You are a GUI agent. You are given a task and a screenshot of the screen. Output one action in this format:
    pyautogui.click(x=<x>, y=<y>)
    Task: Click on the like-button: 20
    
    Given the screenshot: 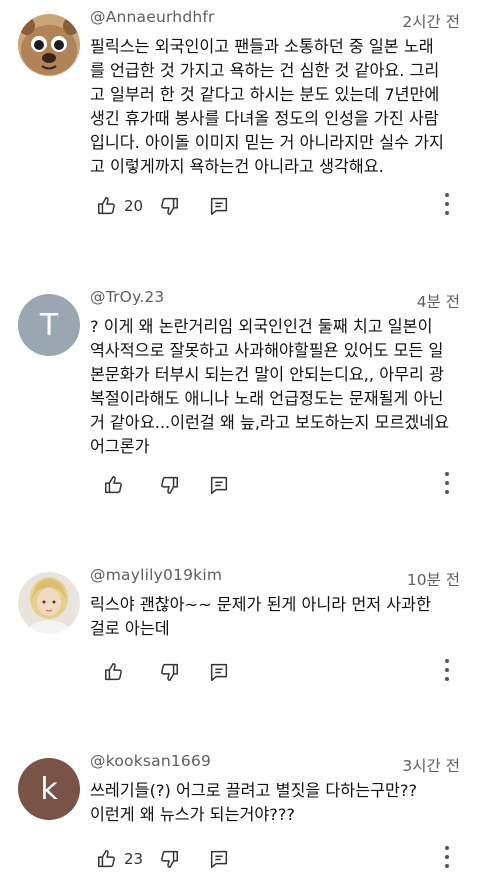 What is the action you would take?
    pyautogui.click(x=119, y=206)
    